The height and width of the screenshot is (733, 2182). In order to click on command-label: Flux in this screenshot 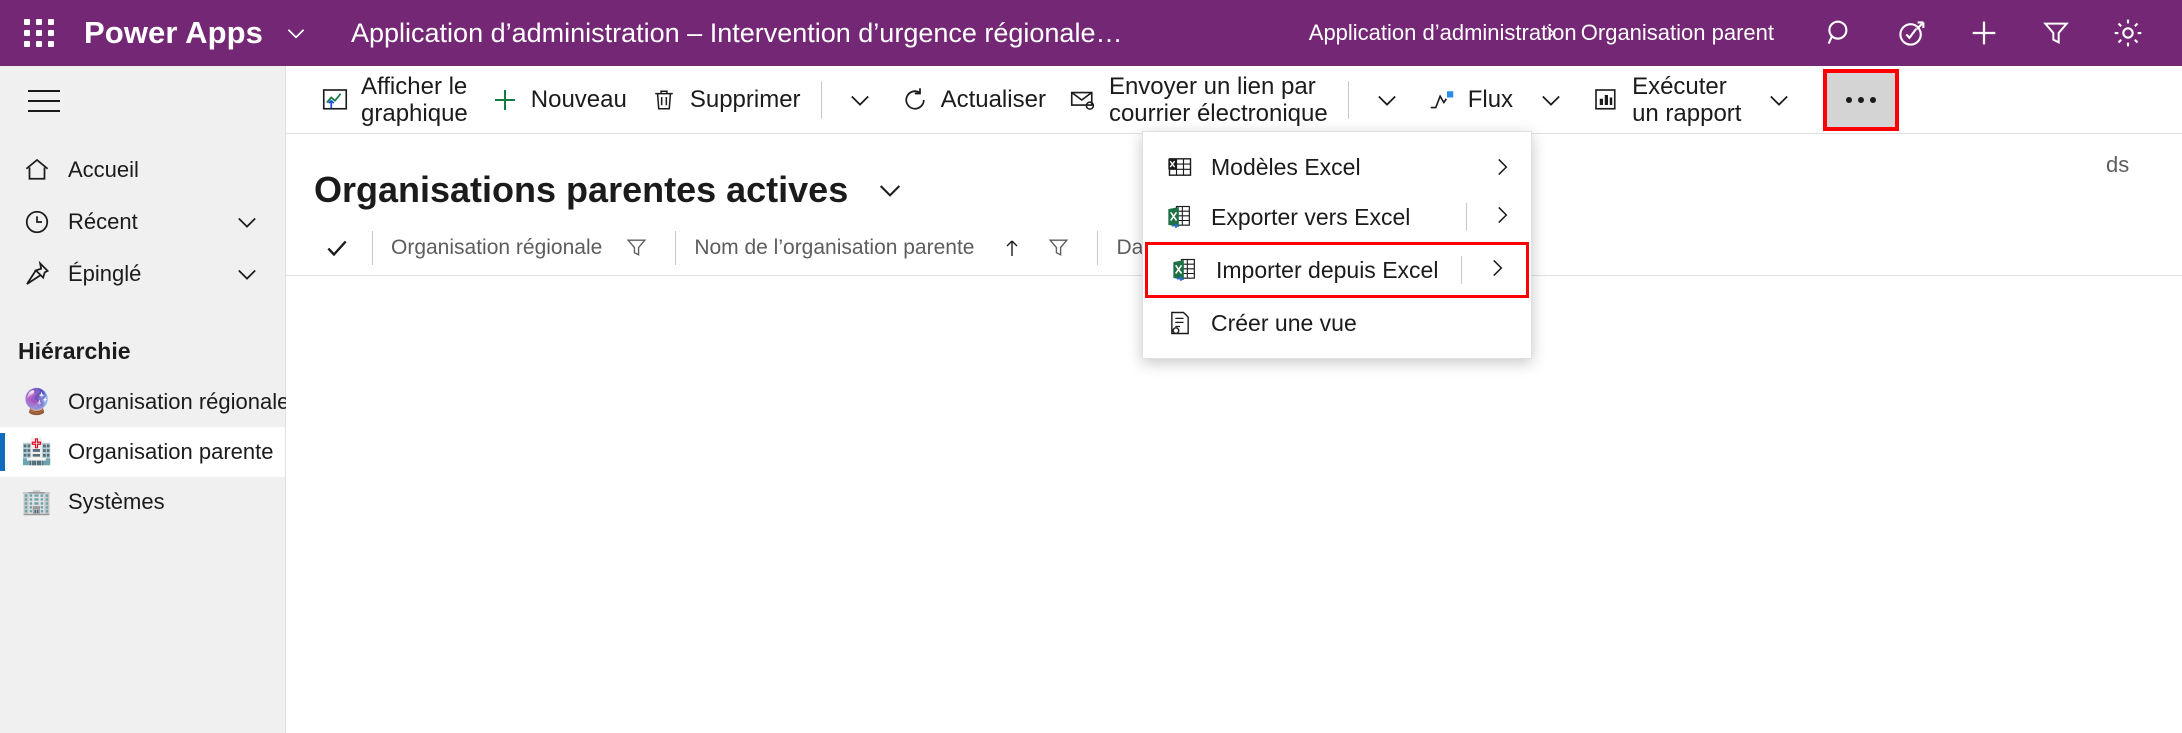, I will do `click(1490, 99)`.